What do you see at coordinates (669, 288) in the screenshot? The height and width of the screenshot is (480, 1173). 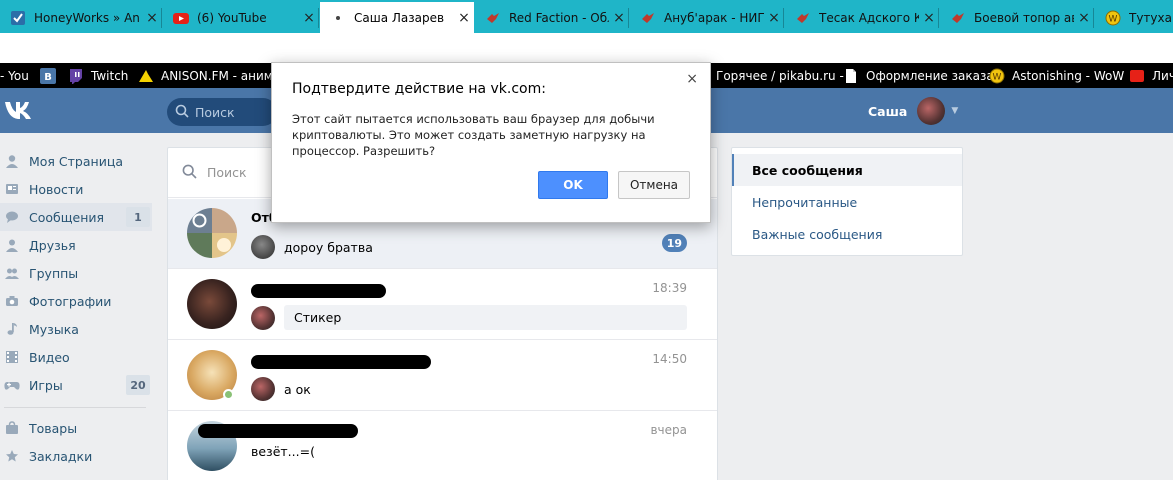 I see `message-time: 18:39` at bounding box center [669, 288].